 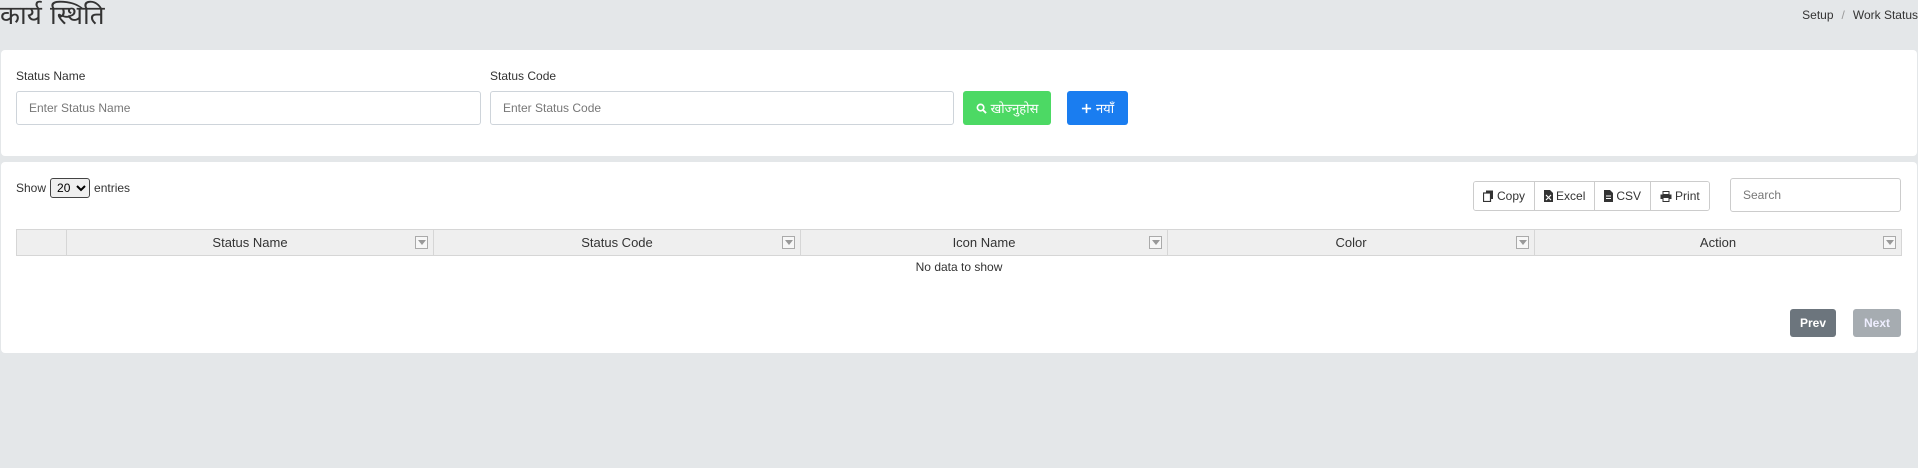 I want to click on copy-label: Copy, so click(x=1511, y=196).